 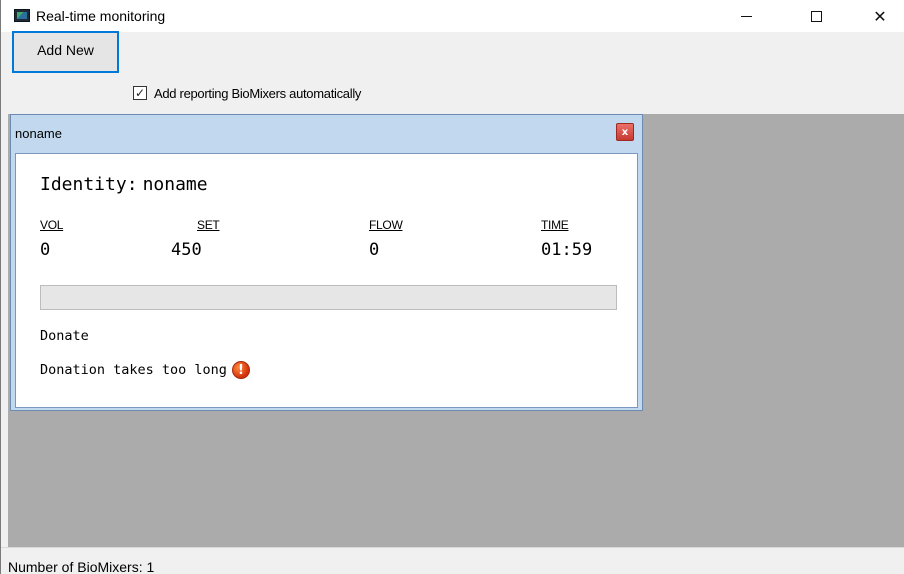 What do you see at coordinates (175, 184) in the screenshot?
I see `identity-value: noname` at bounding box center [175, 184].